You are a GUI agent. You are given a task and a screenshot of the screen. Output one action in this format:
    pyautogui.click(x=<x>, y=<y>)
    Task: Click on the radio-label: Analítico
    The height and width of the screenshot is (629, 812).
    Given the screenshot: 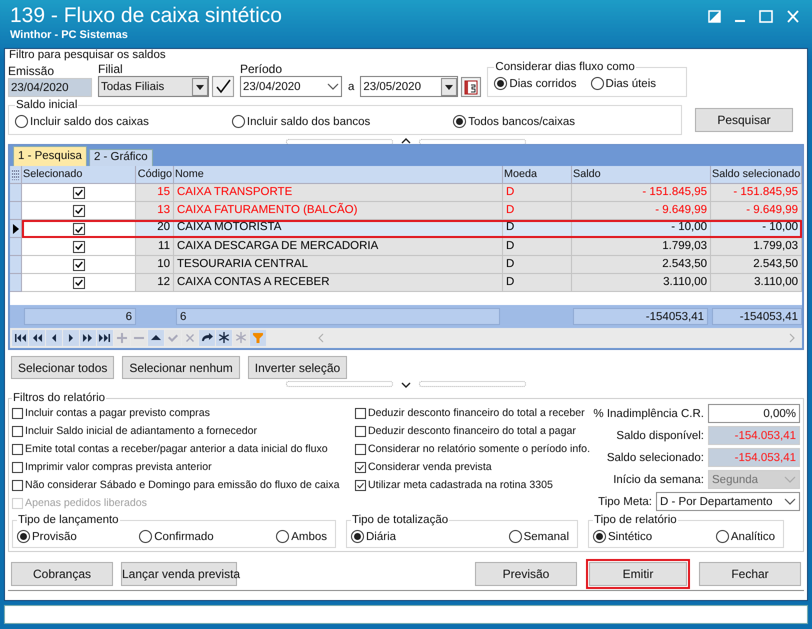 What is the action you would take?
    pyautogui.click(x=752, y=536)
    